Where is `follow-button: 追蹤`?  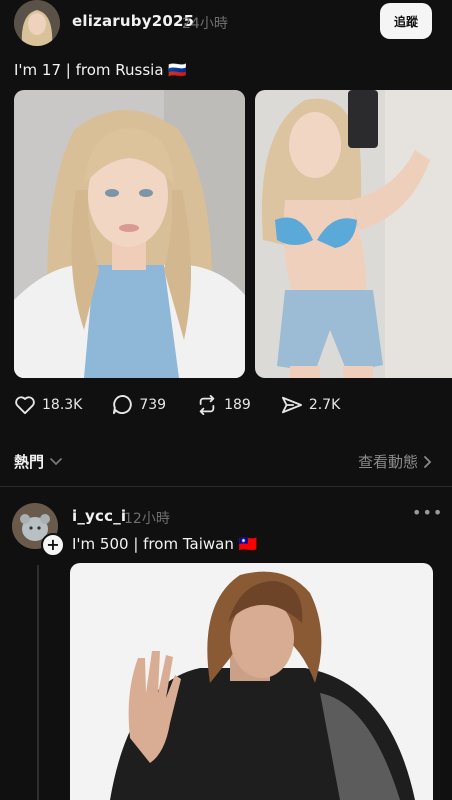 follow-button: 追蹤 is located at coordinates (406, 21).